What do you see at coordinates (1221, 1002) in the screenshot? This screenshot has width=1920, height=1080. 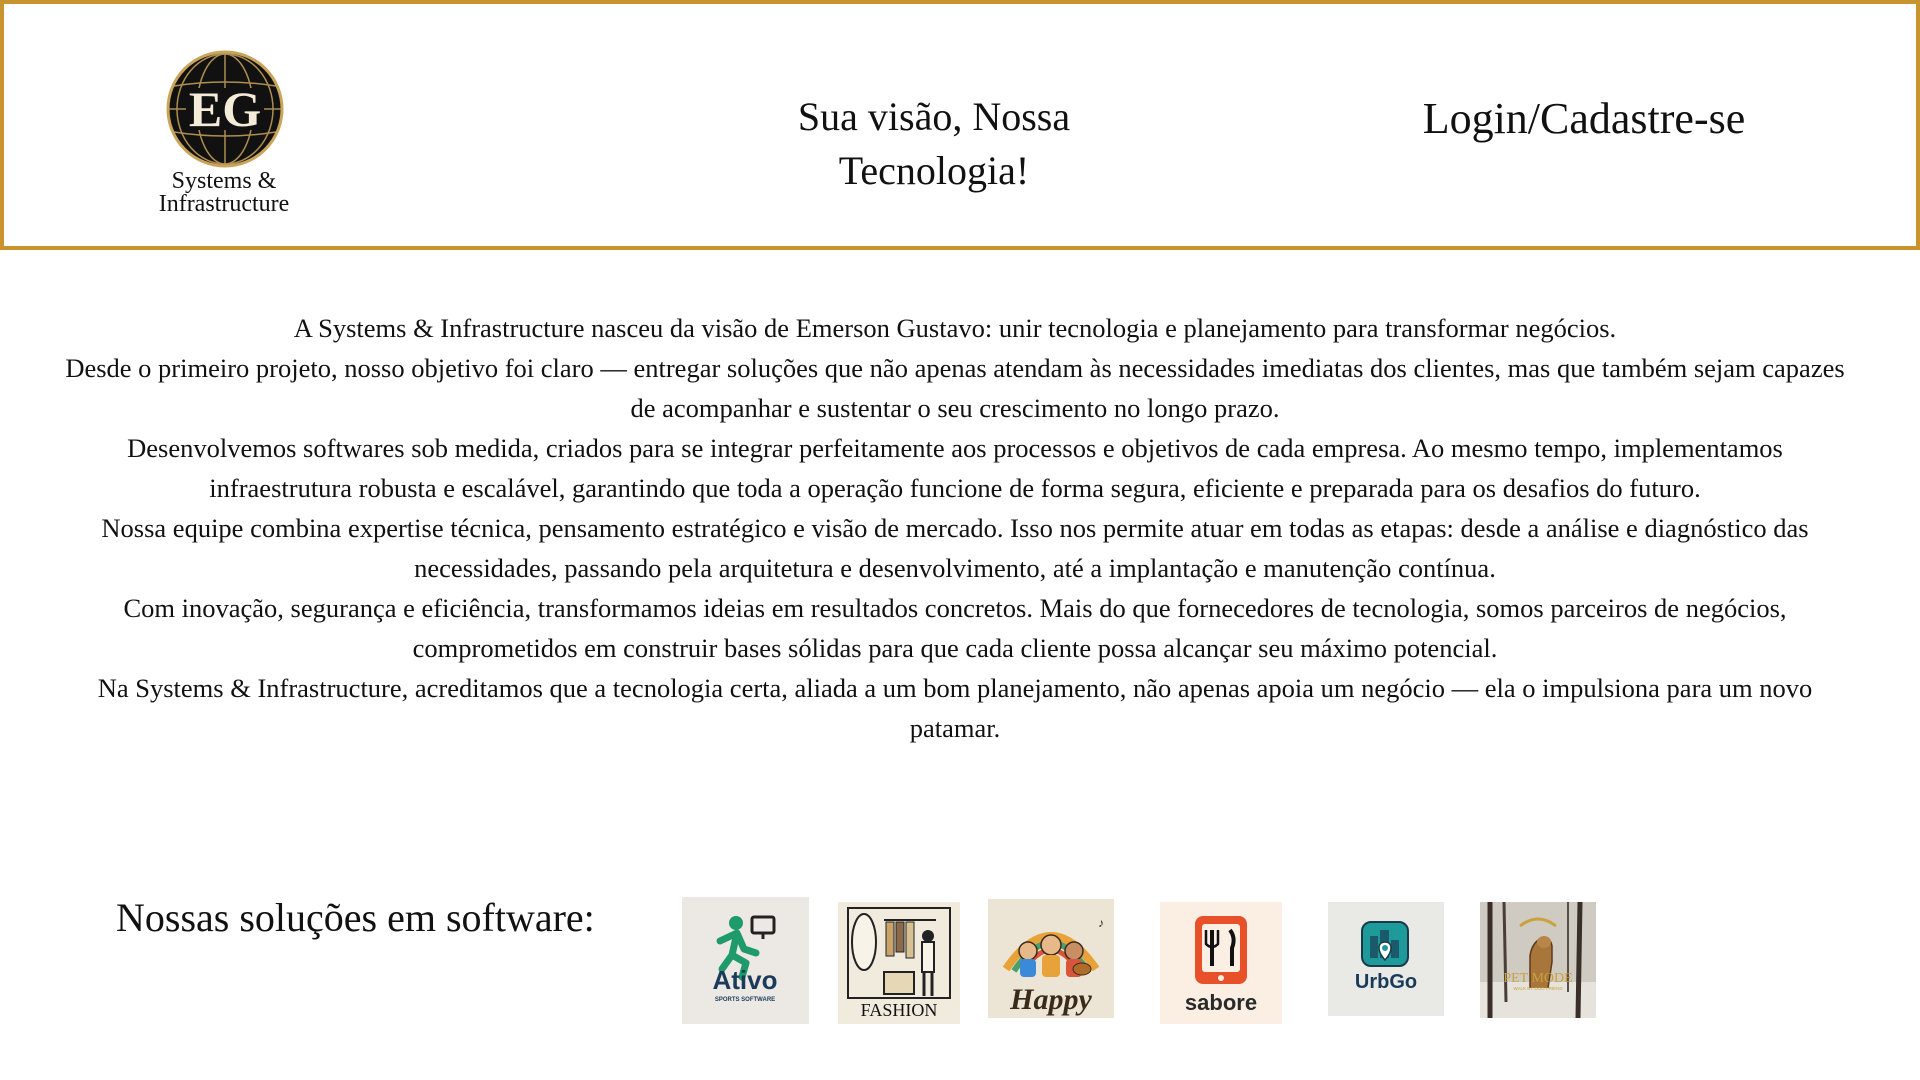 I see `svg-text: sabore` at bounding box center [1221, 1002].